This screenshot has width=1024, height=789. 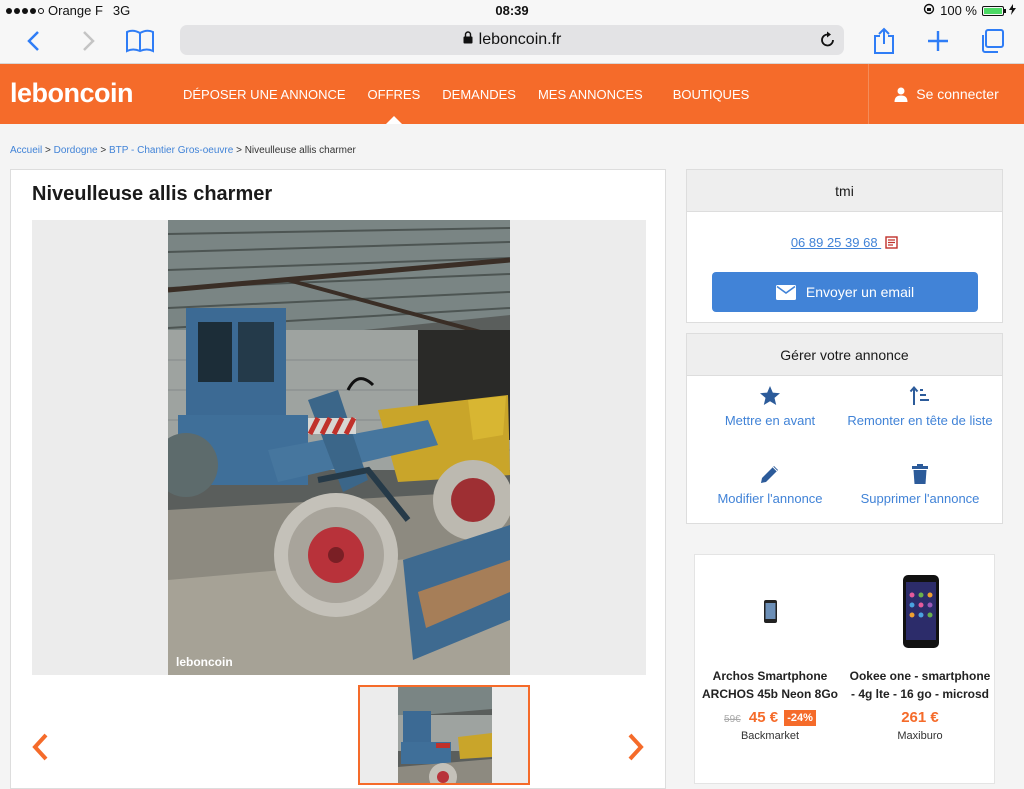 I want to click on tabs-button, so click(x=992, y=41).